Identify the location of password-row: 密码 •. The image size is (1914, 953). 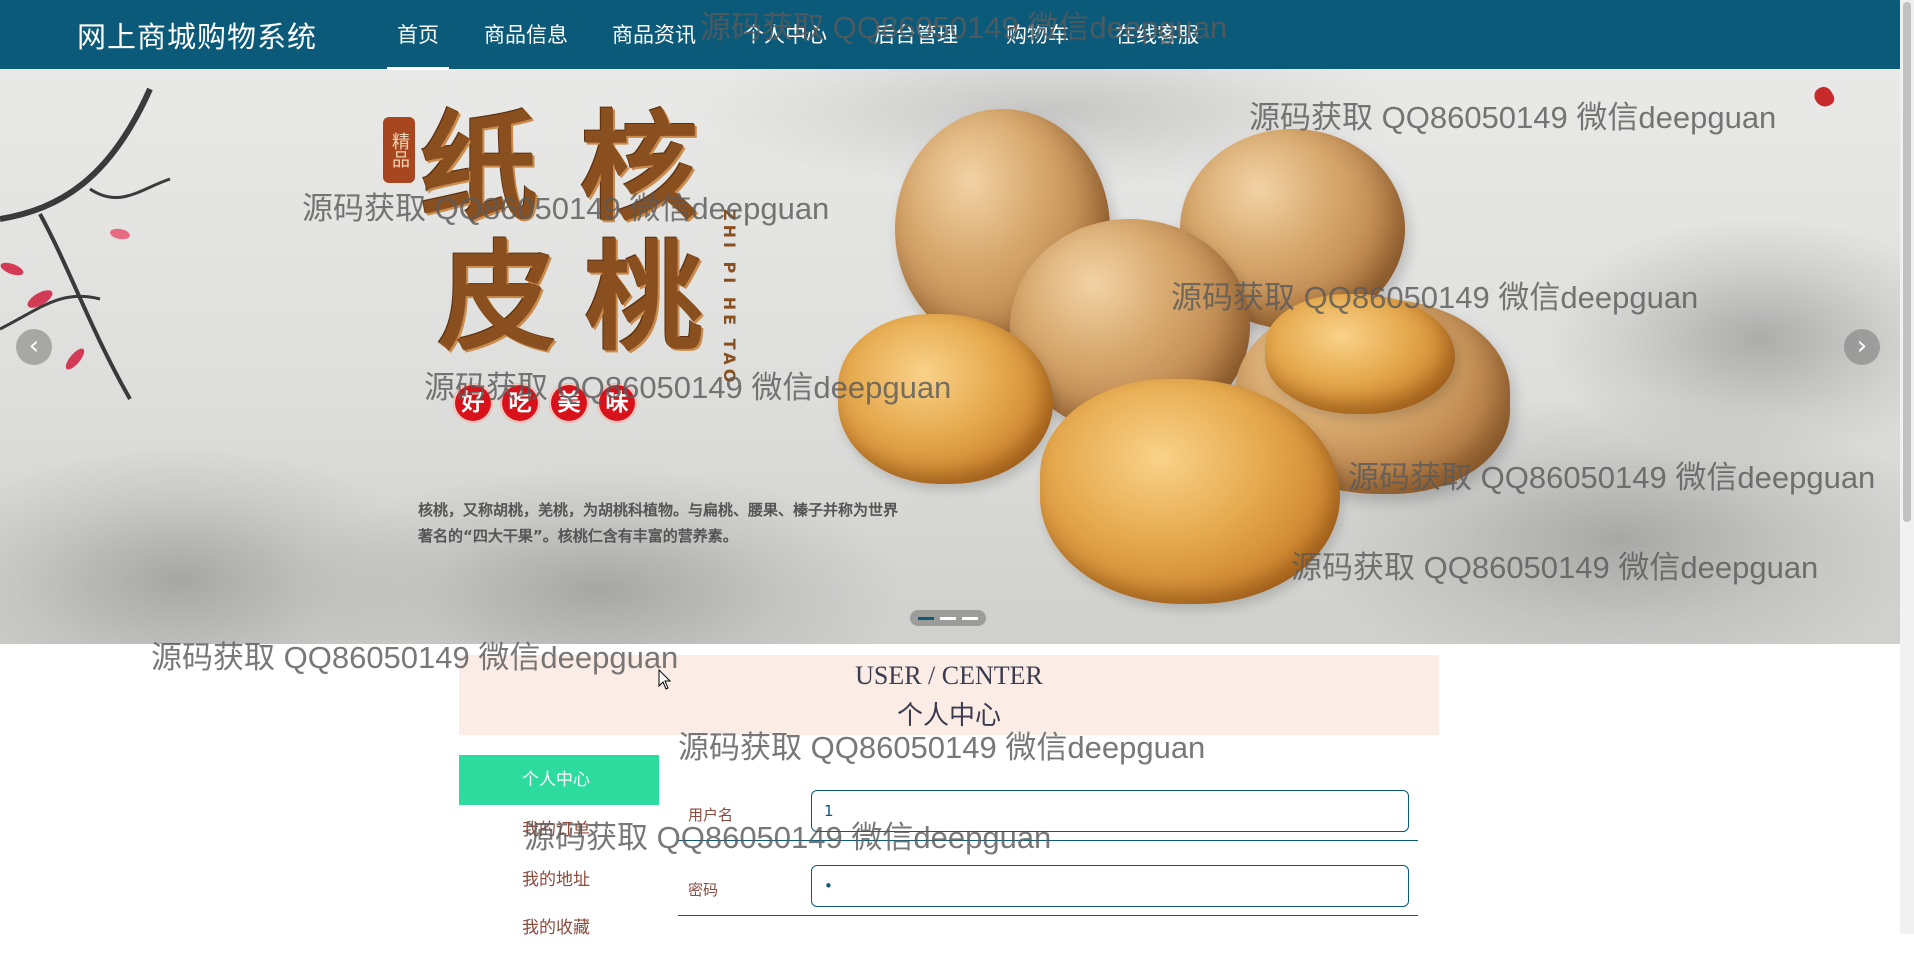
(1048, 887).